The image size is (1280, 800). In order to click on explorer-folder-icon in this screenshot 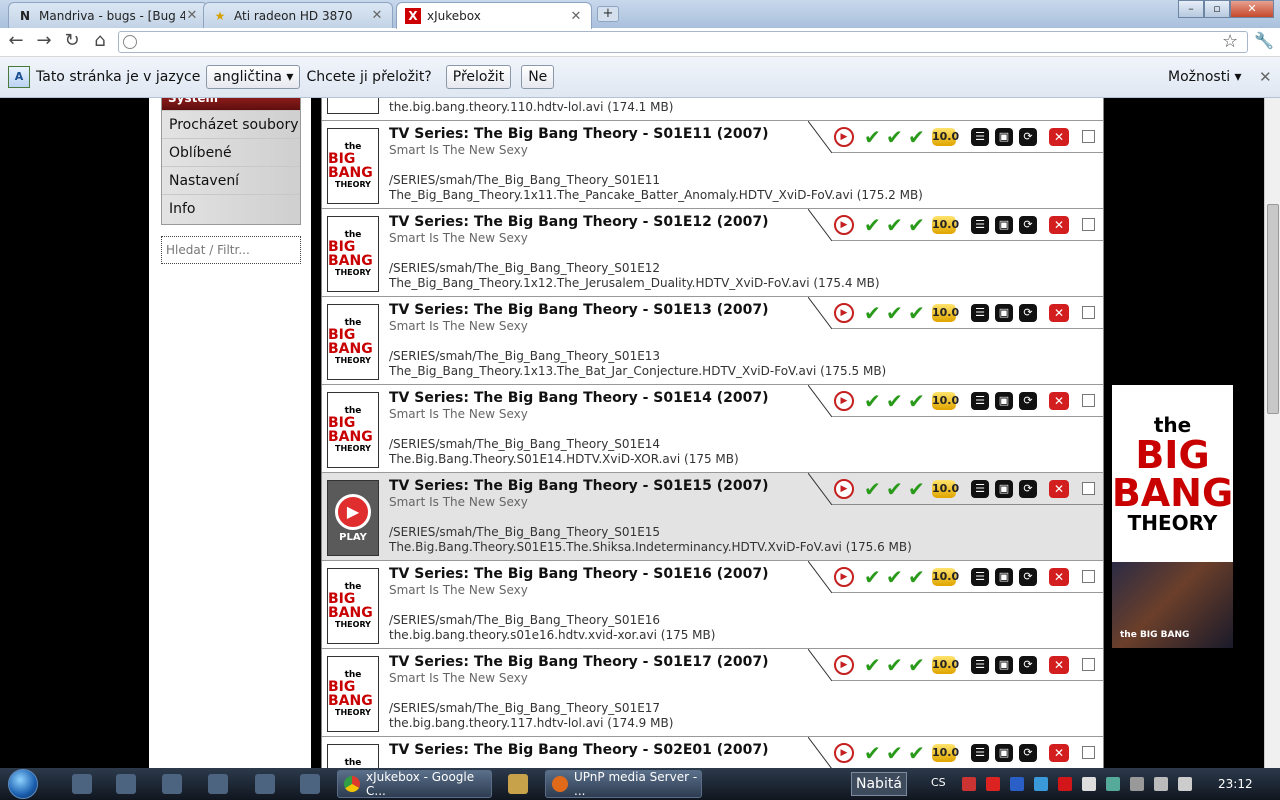, I will do `click(518, 784)`.